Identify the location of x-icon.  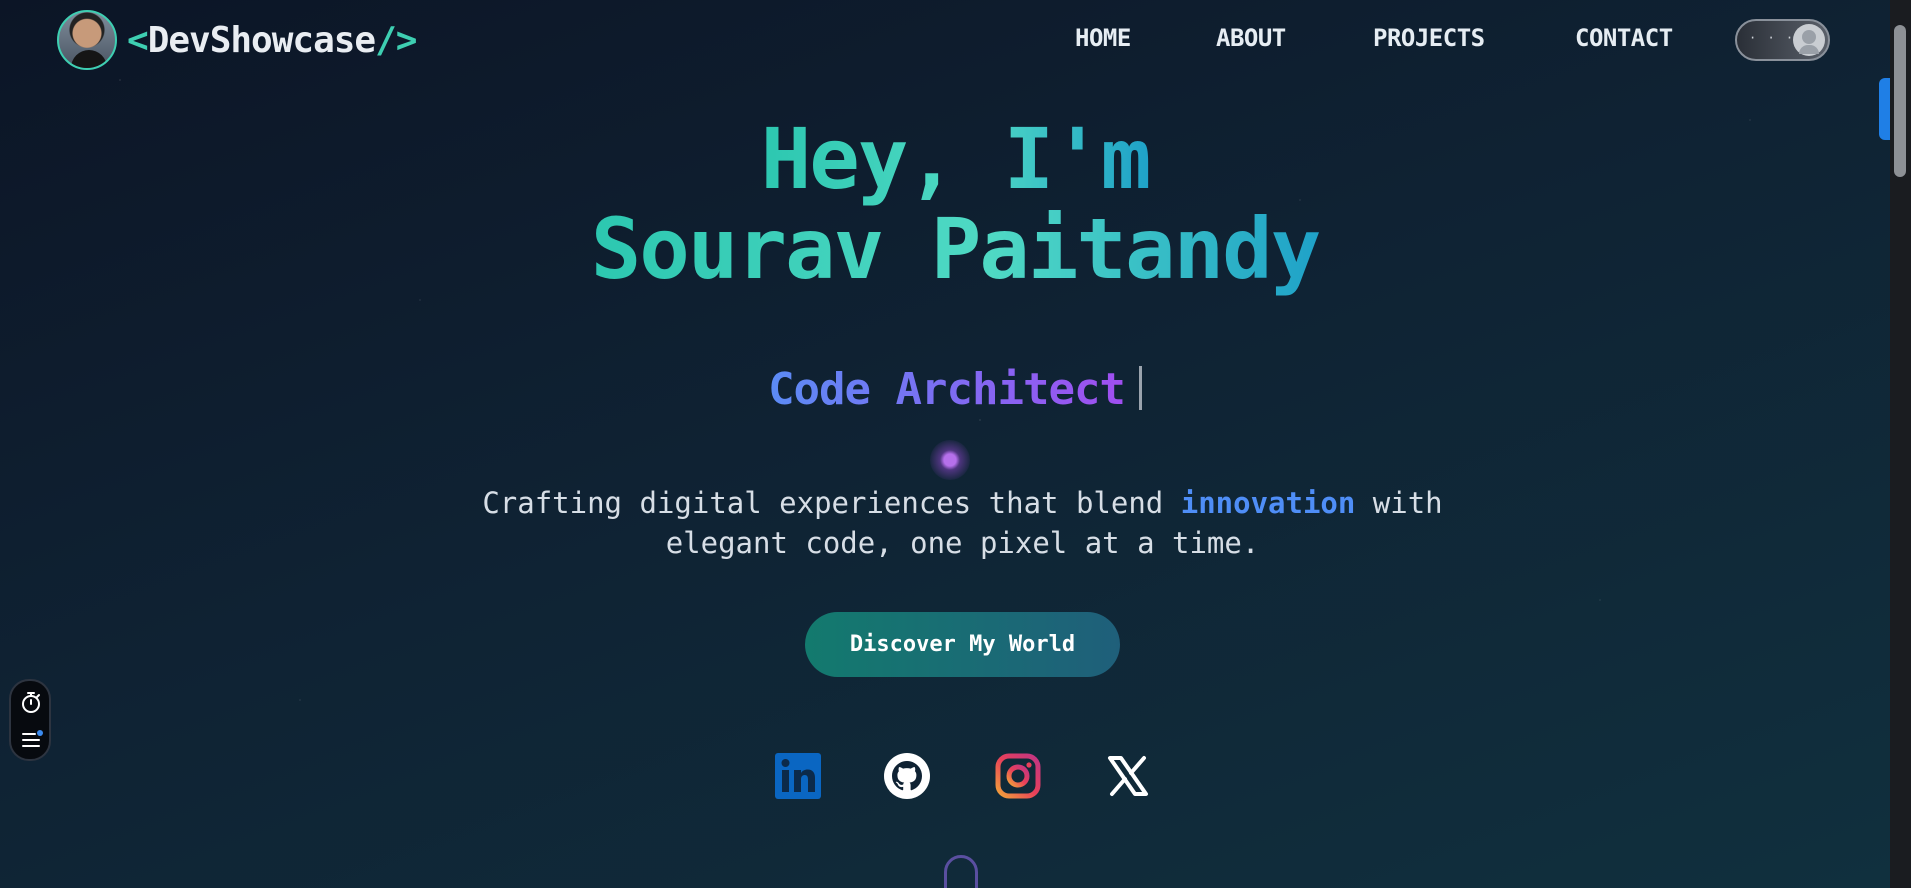
(1128, 776).